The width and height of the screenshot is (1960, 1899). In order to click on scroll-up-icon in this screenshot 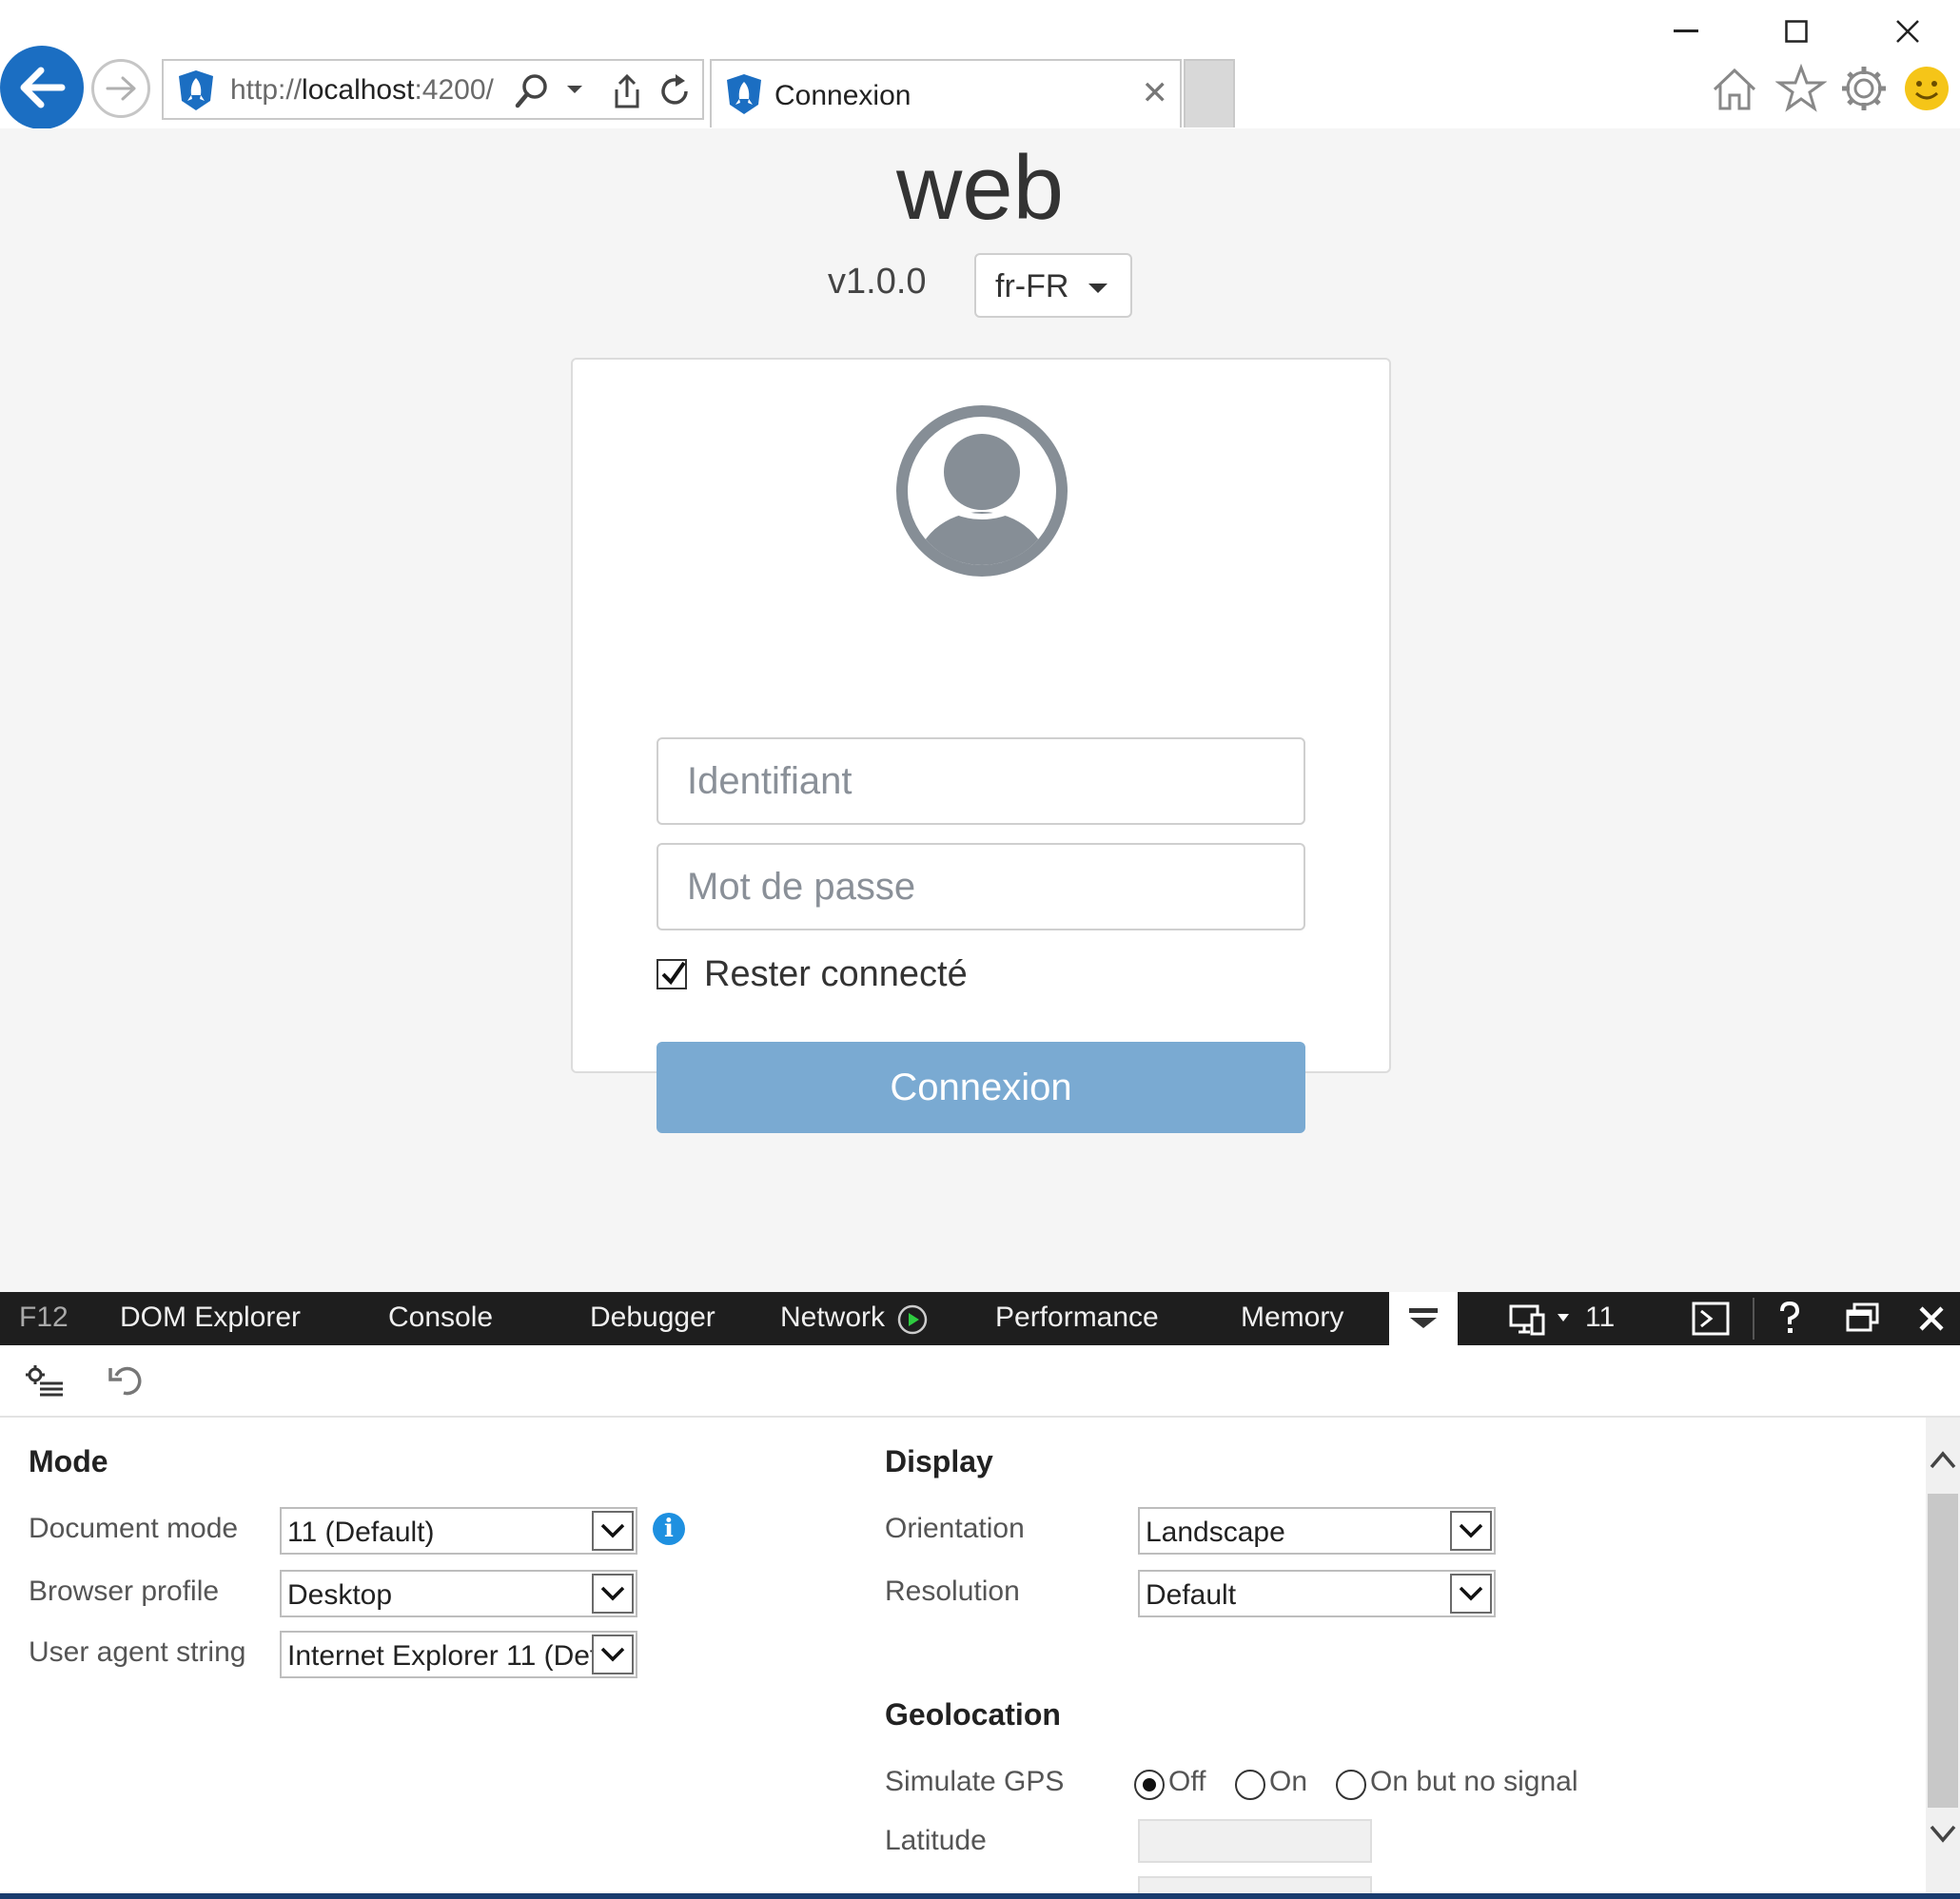, I will do `click(1943, 1459)`.